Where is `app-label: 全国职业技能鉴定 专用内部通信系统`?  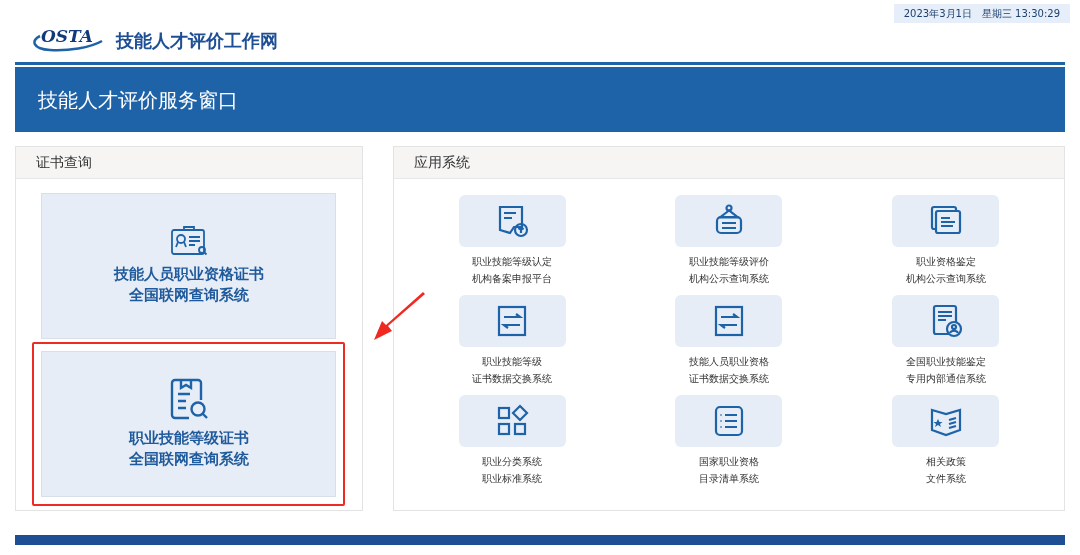
app-label: 全国职业技能鉴定 专用内部通信系统 is located at coordinates (945, 370).